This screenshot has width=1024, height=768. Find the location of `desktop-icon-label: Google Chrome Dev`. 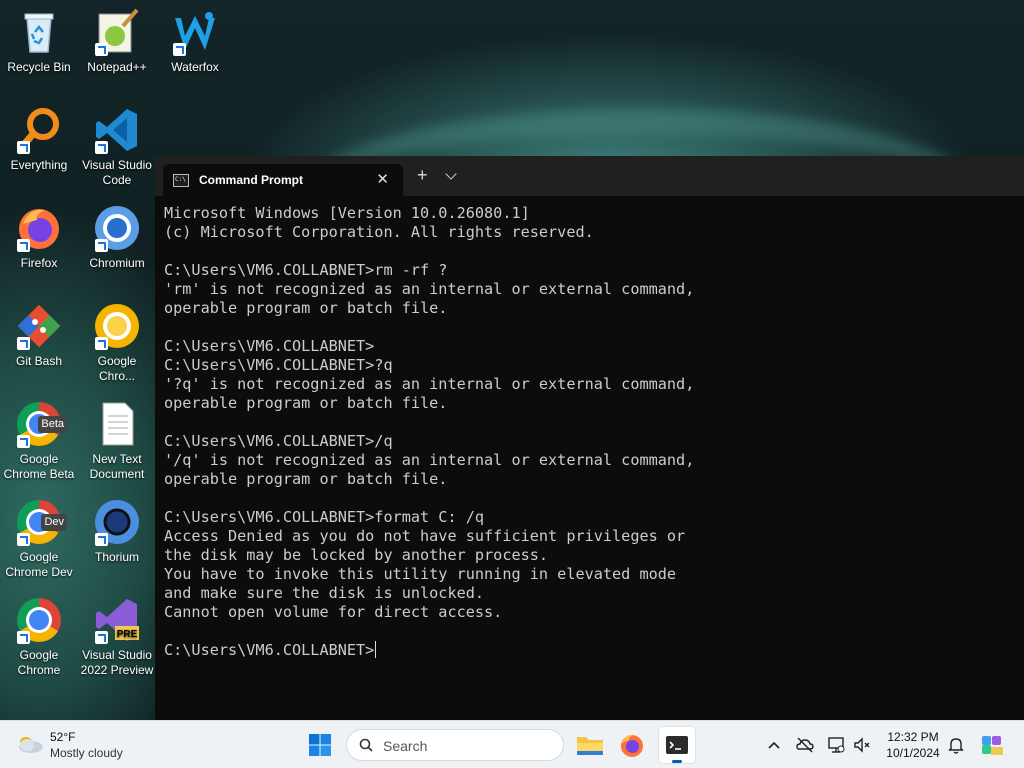

desktop-icon-label: Google Chrome Dev is located at coordinates (39, 564).